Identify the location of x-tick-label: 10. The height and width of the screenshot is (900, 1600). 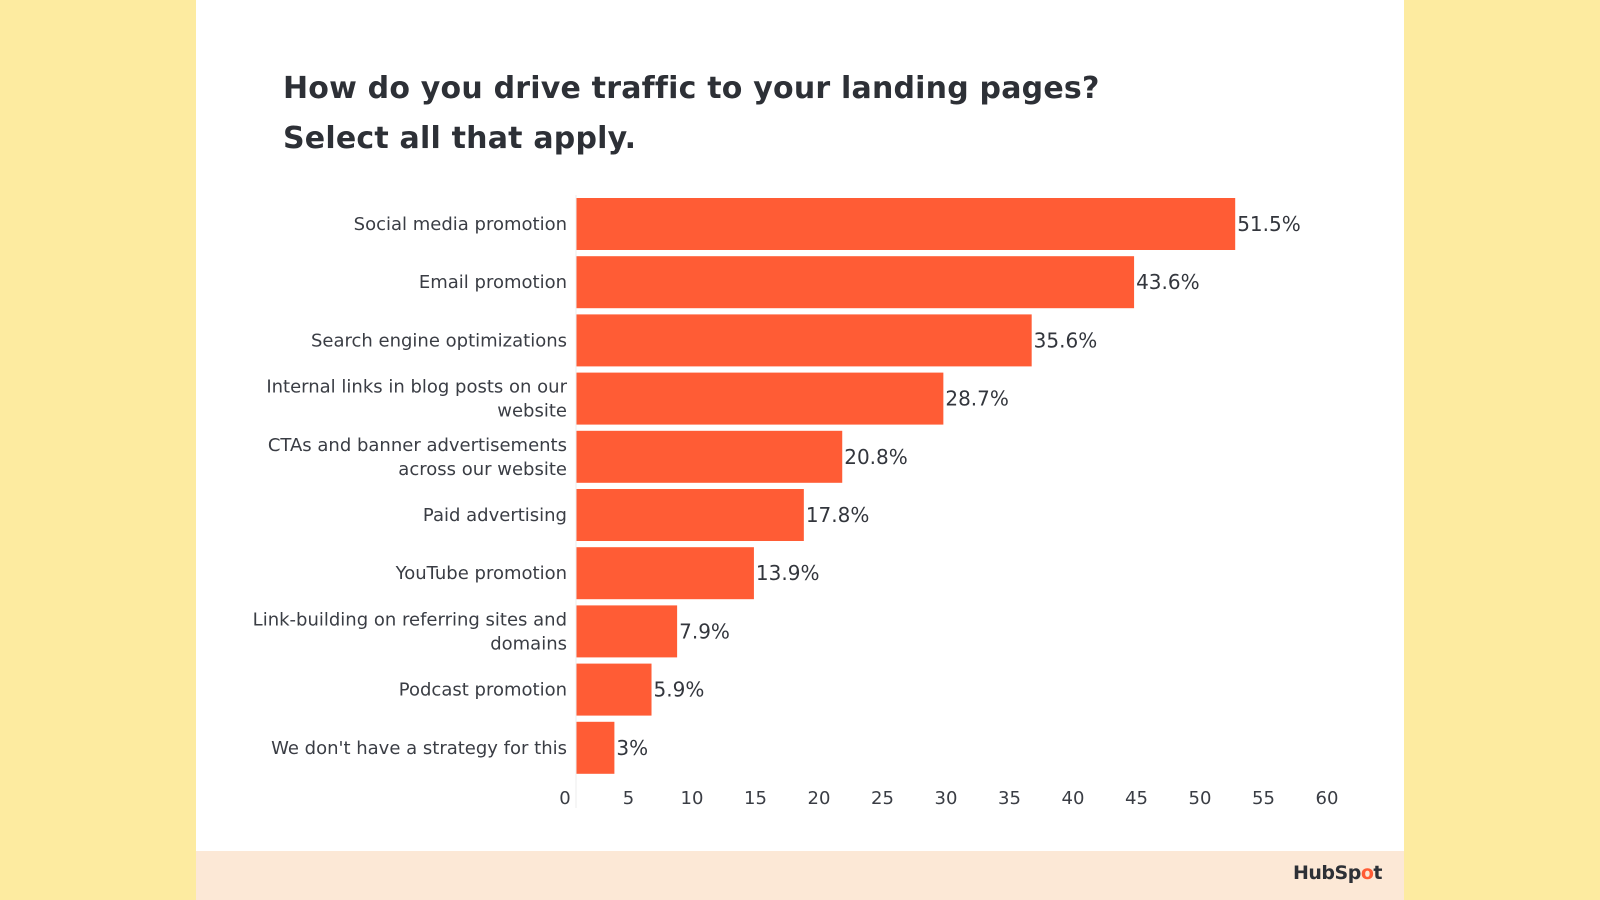
(692, 798).